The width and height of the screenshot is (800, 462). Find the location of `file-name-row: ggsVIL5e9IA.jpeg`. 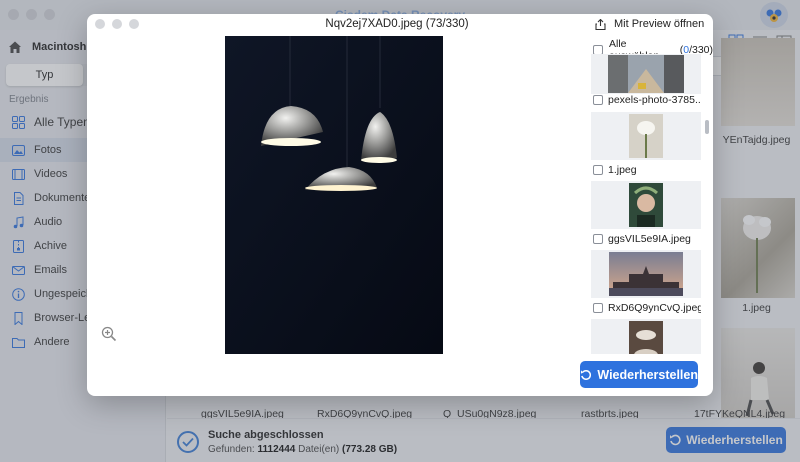

file-name-row: ggsVIL5e9IA.jpeg is located at coordinates (642, 239).